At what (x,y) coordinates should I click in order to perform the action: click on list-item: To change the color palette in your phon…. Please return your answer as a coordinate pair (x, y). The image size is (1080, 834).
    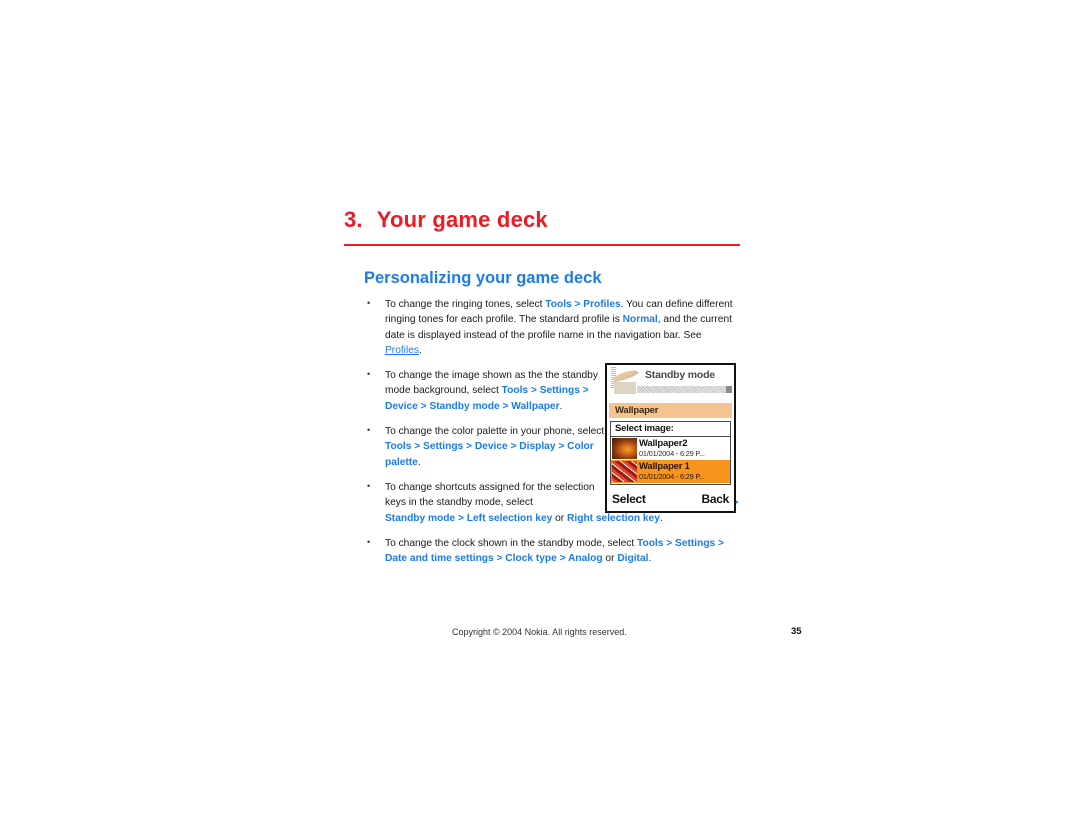
    Looking at the image, I should click on (486, 446).